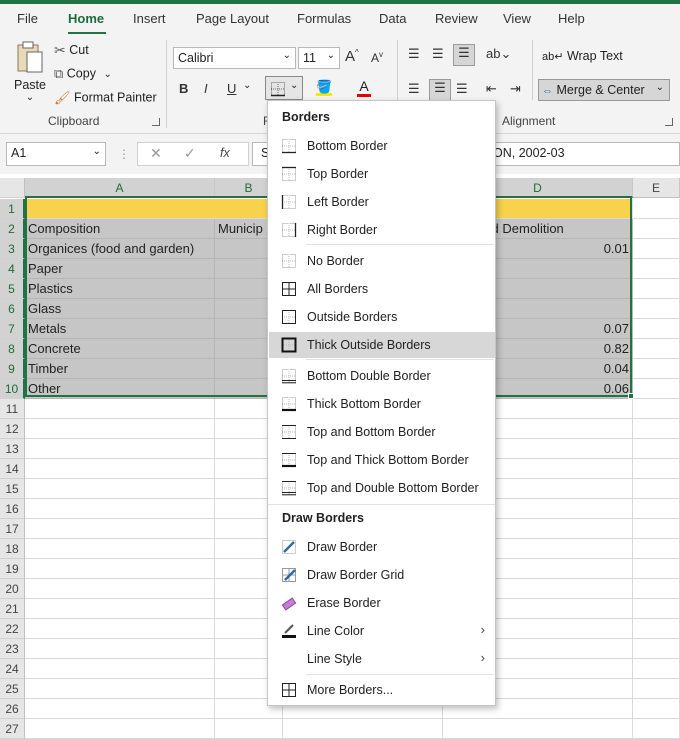 This screenshot has height=739, width=680. What do you see at coordinates (12, 309) in the screenshot?
I see `row-header-6: 6` at bounding box center [12, 309].